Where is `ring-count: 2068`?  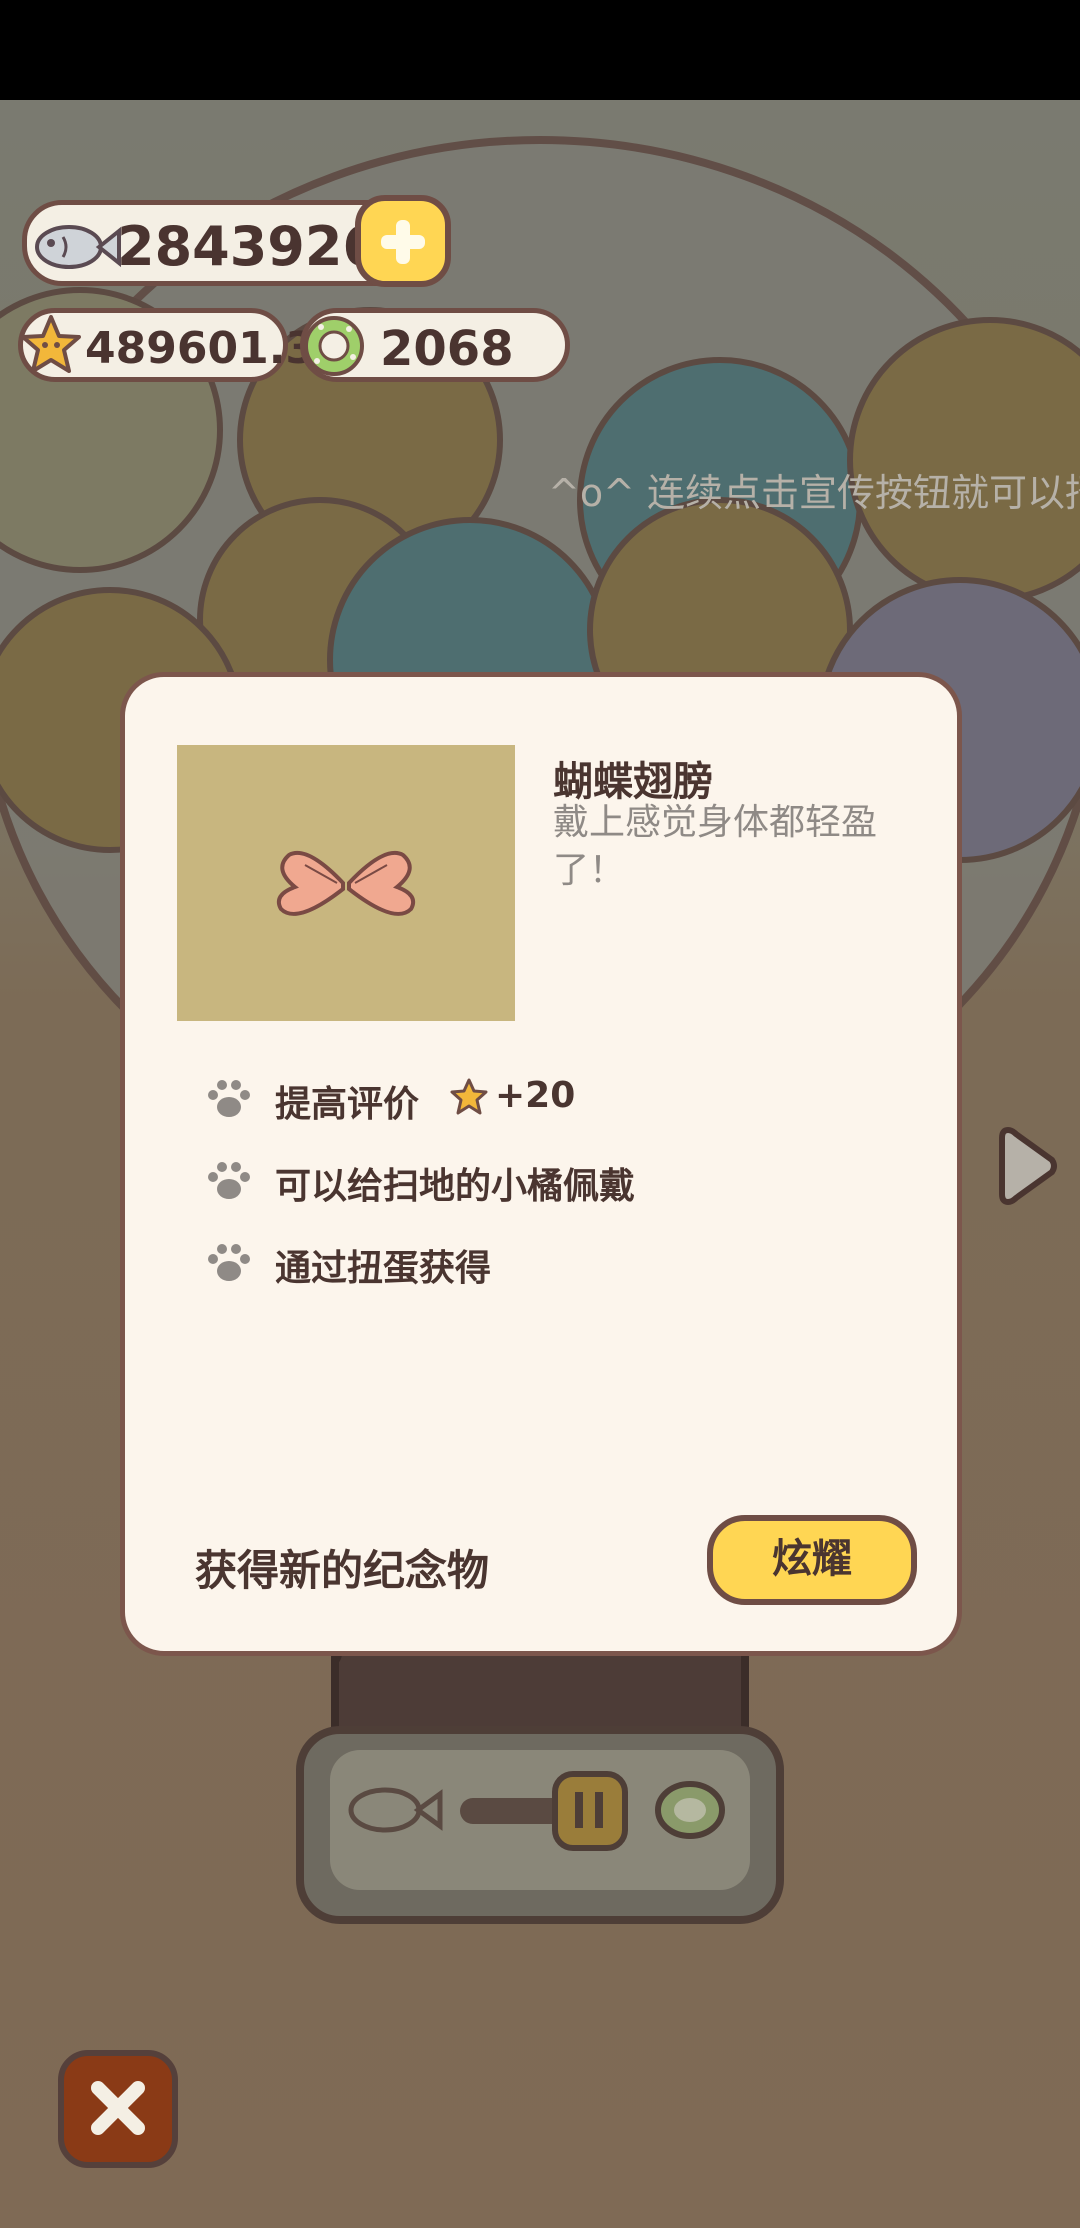
ring-count: 2068 is located at coordinates (447, 349).